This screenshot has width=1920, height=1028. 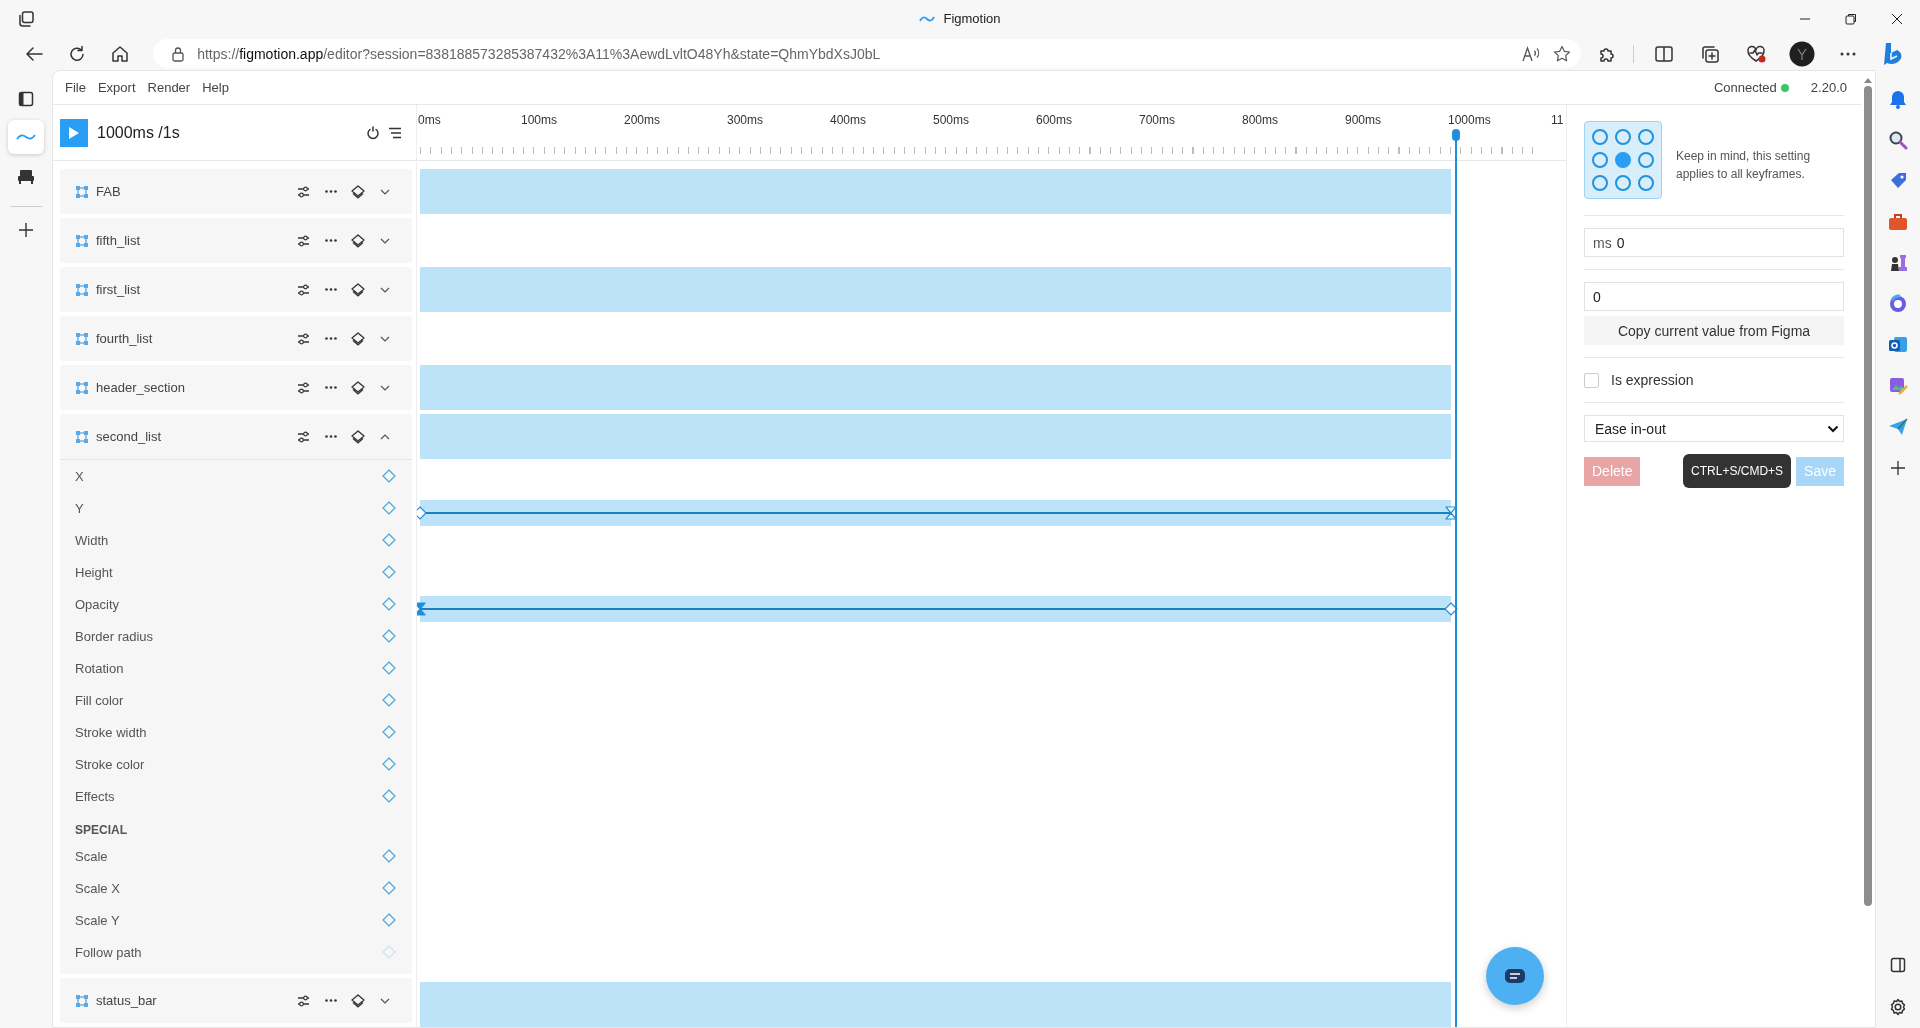 What do you see at coordinates (1456, 578) in the screenshot?
I see `playhead` at bounding box center [1456, 578].